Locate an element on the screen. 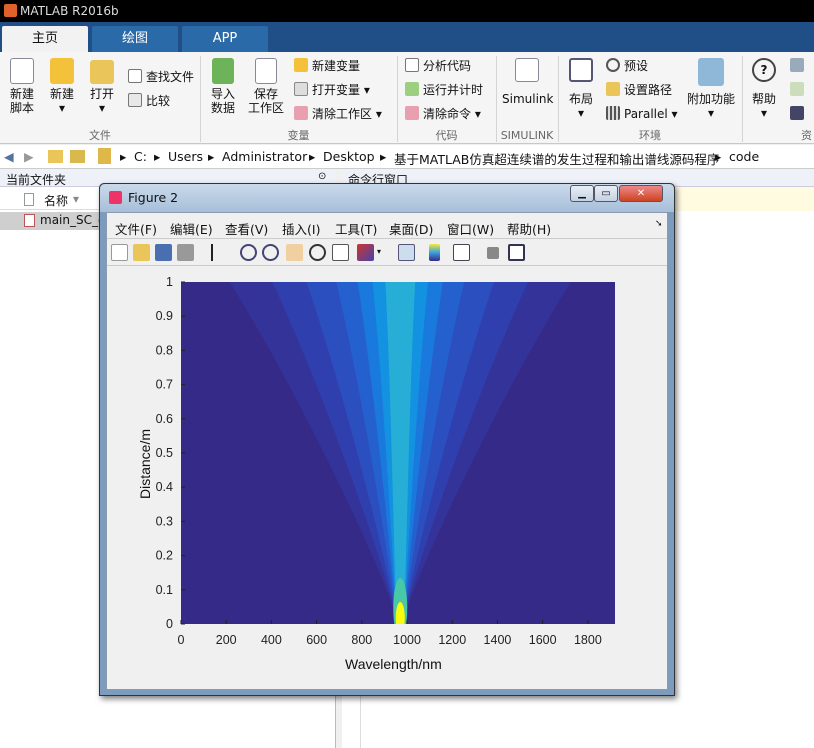 Image resolution: width=814 pixels, height=748 pixels. breadcrumb-item: C: is located at coordinates (140, 156).